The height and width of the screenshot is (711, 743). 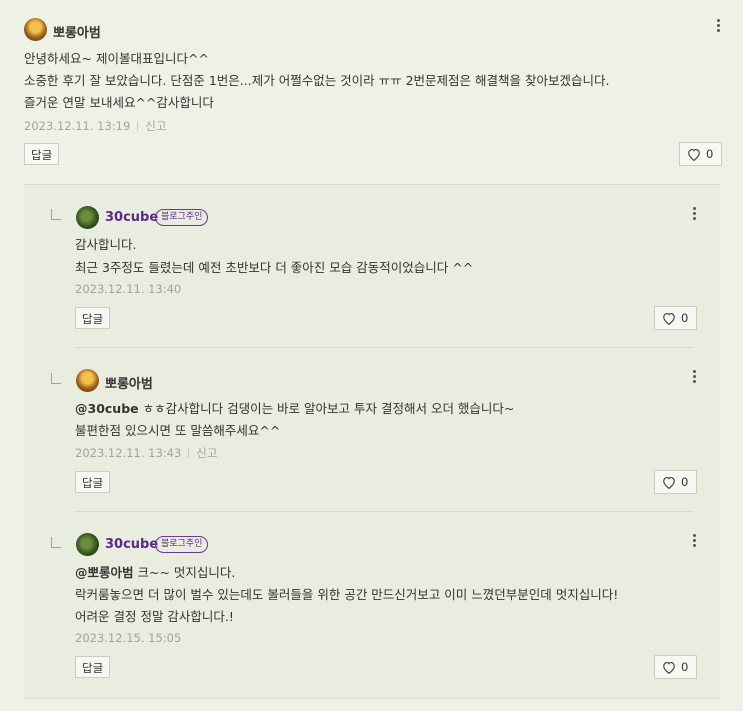 I want to click on reply-meta: 2023.12.11. 13:43 신고, so click(x=146, y=453).